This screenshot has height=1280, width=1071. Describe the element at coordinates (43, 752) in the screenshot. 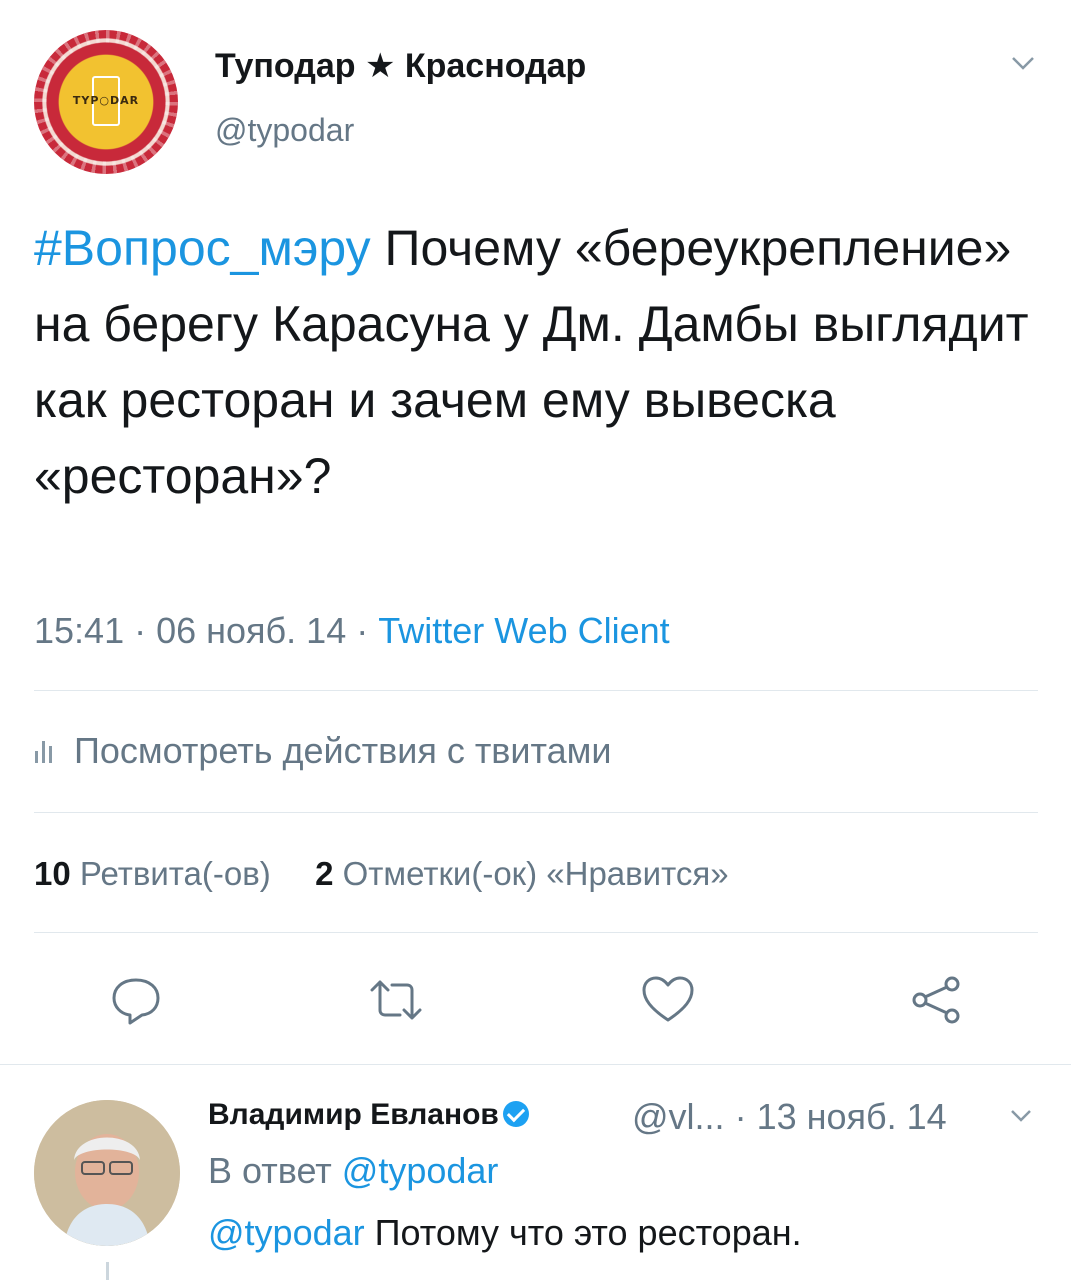

I see `analytics-icon` at that location.